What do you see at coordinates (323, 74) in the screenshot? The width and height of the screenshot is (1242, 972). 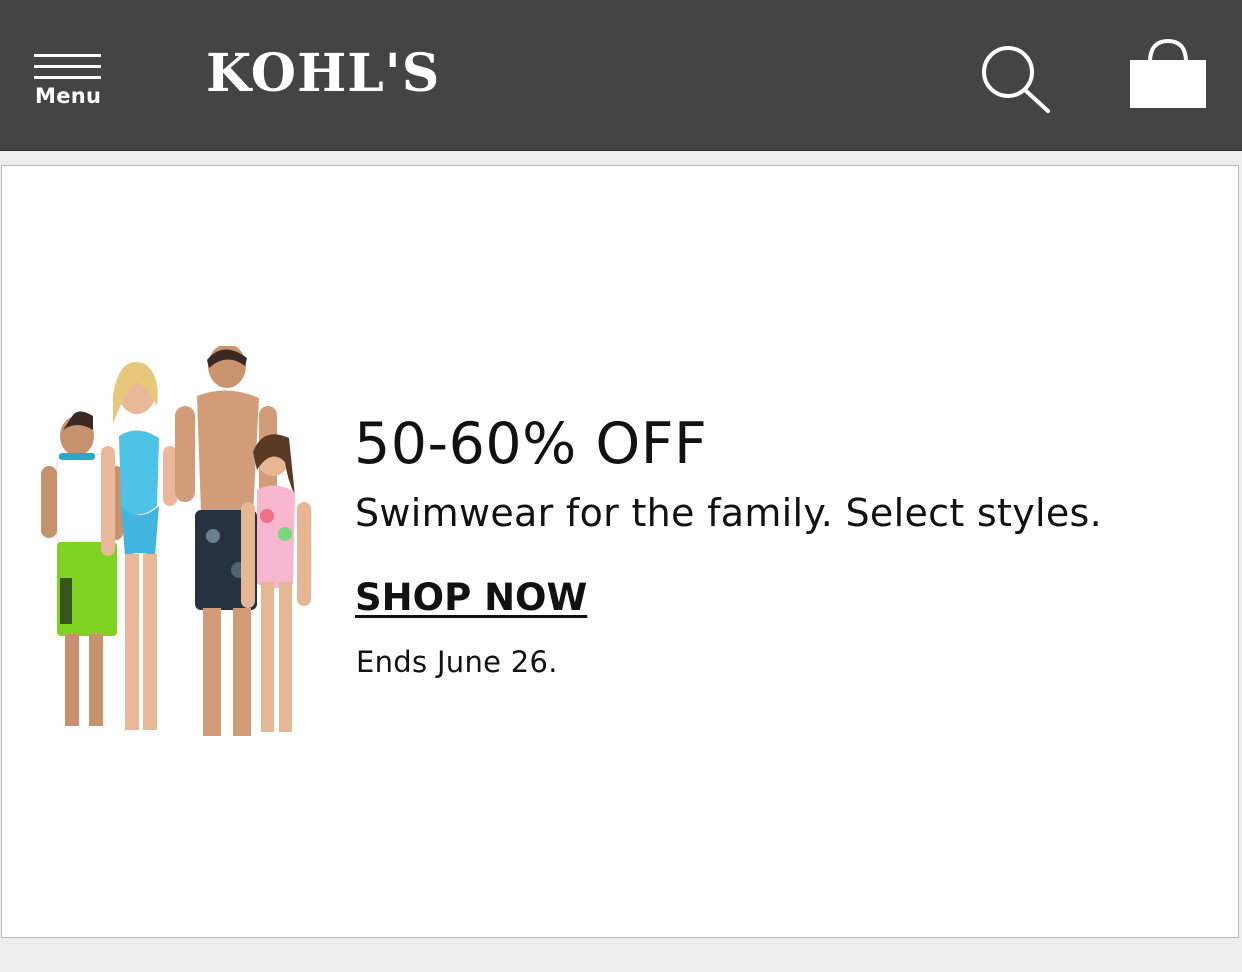 I see `kohls-logo: KOHL'S` at bounding box center [323, 74].